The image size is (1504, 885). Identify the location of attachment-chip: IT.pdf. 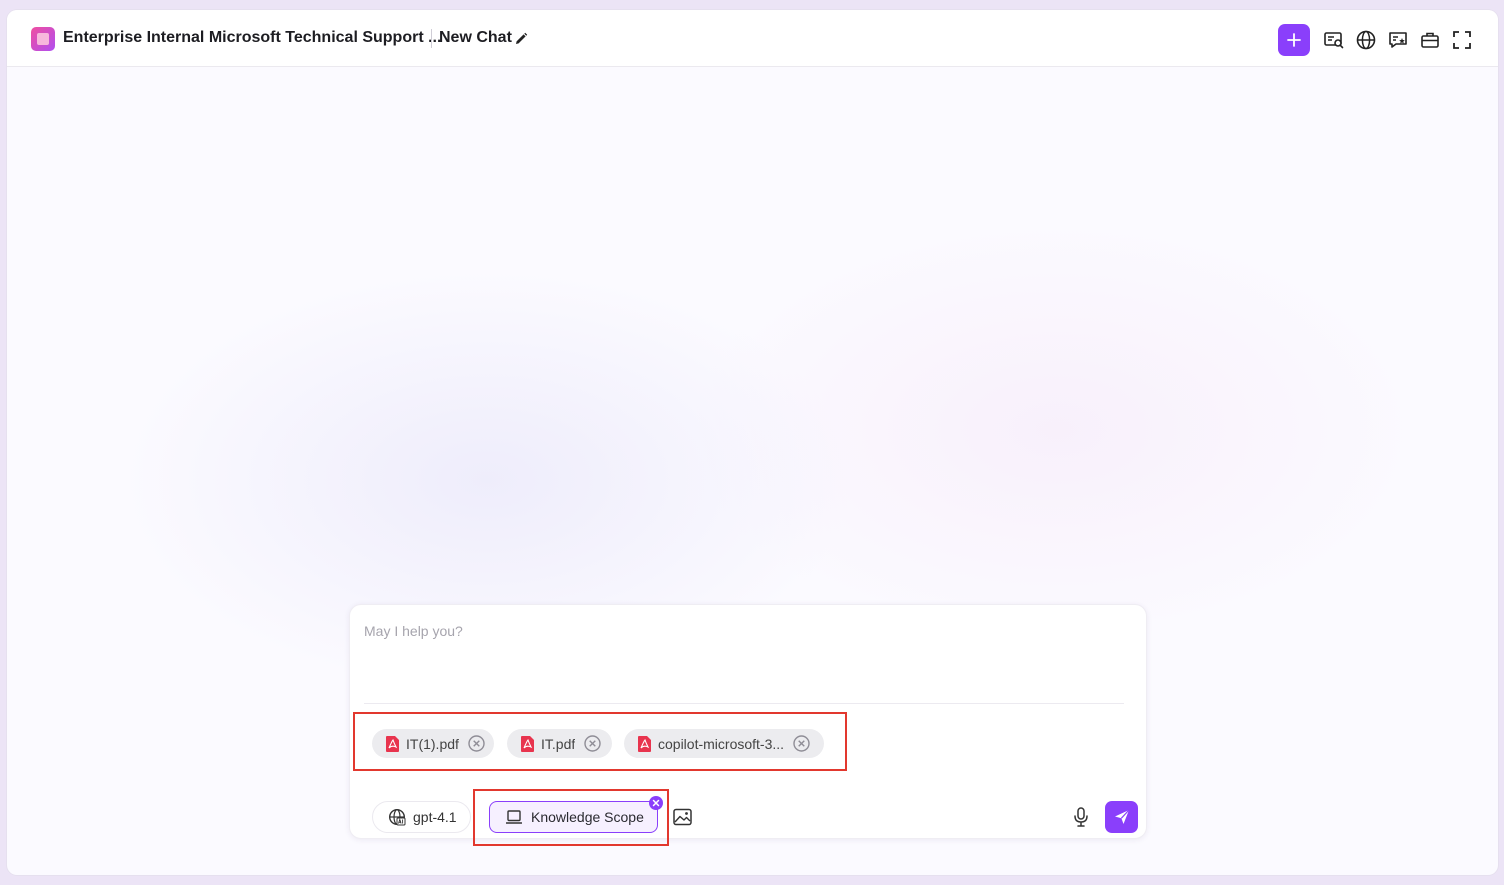
(559, 743).